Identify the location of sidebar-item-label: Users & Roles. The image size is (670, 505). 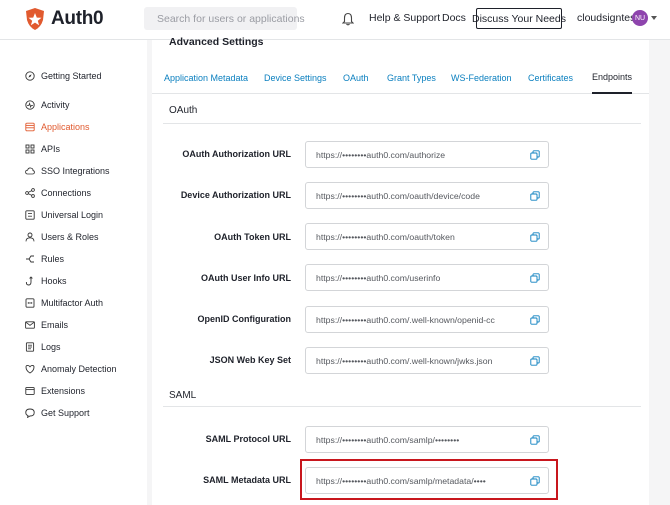
(70, 237).